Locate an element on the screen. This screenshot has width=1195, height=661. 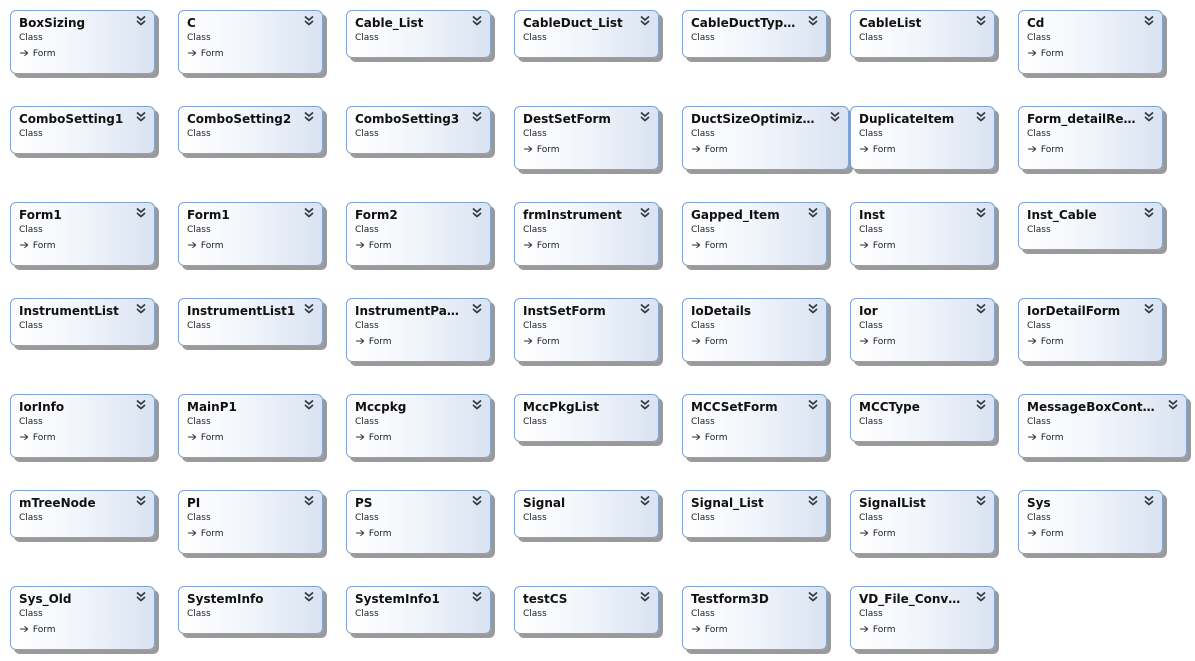
class-box: Ior Class Form is located at coordinates (922, 330).